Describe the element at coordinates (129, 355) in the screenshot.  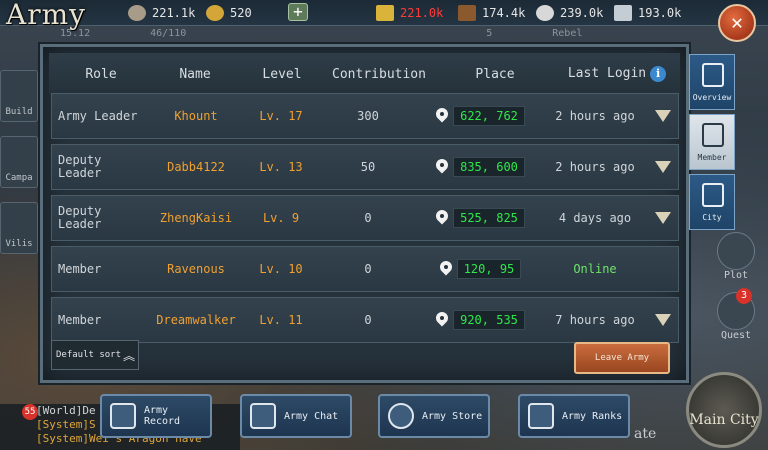
I see `double-chevron-up-icon: ︽` at that location.